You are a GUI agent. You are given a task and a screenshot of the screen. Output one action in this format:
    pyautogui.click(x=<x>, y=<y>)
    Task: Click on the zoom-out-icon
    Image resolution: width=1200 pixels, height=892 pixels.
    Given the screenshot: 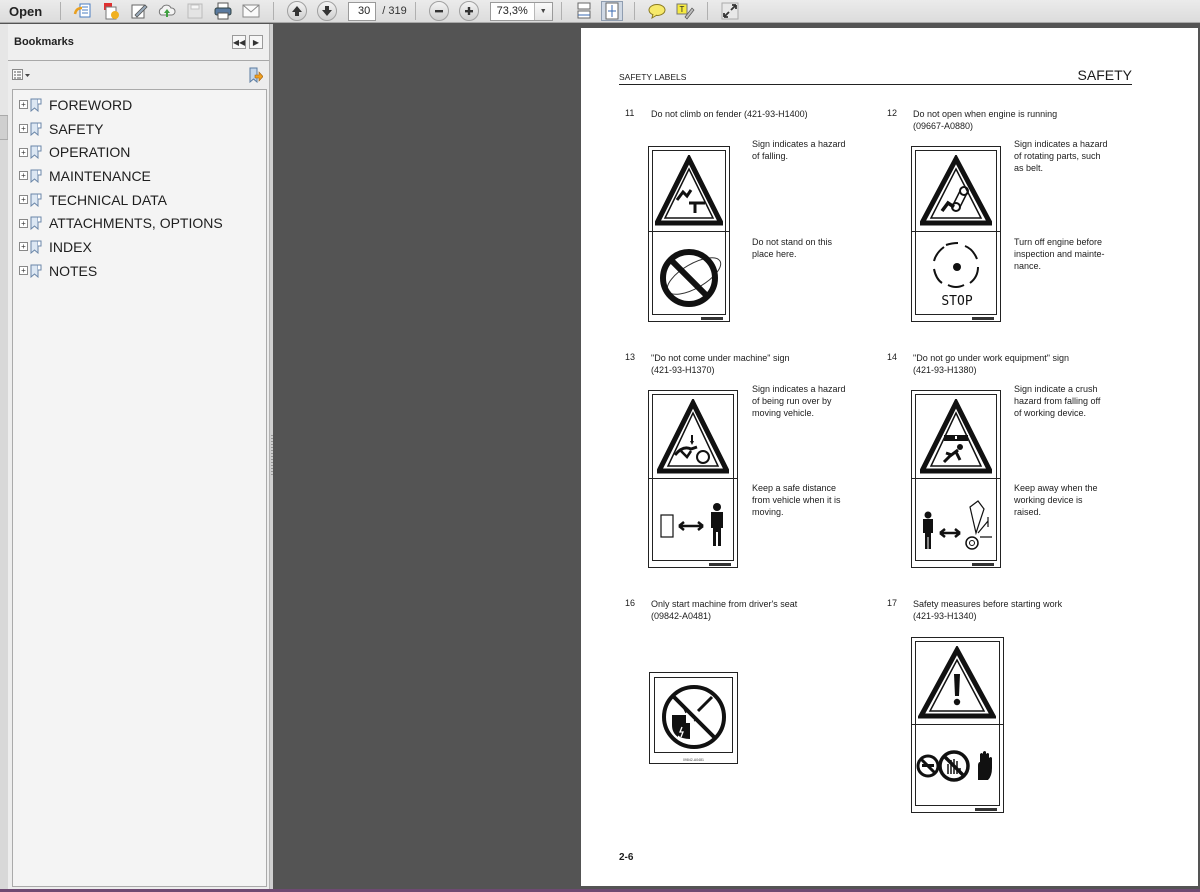 What is the action you would take?
    pyautogui.click(x=438, y=11)
    